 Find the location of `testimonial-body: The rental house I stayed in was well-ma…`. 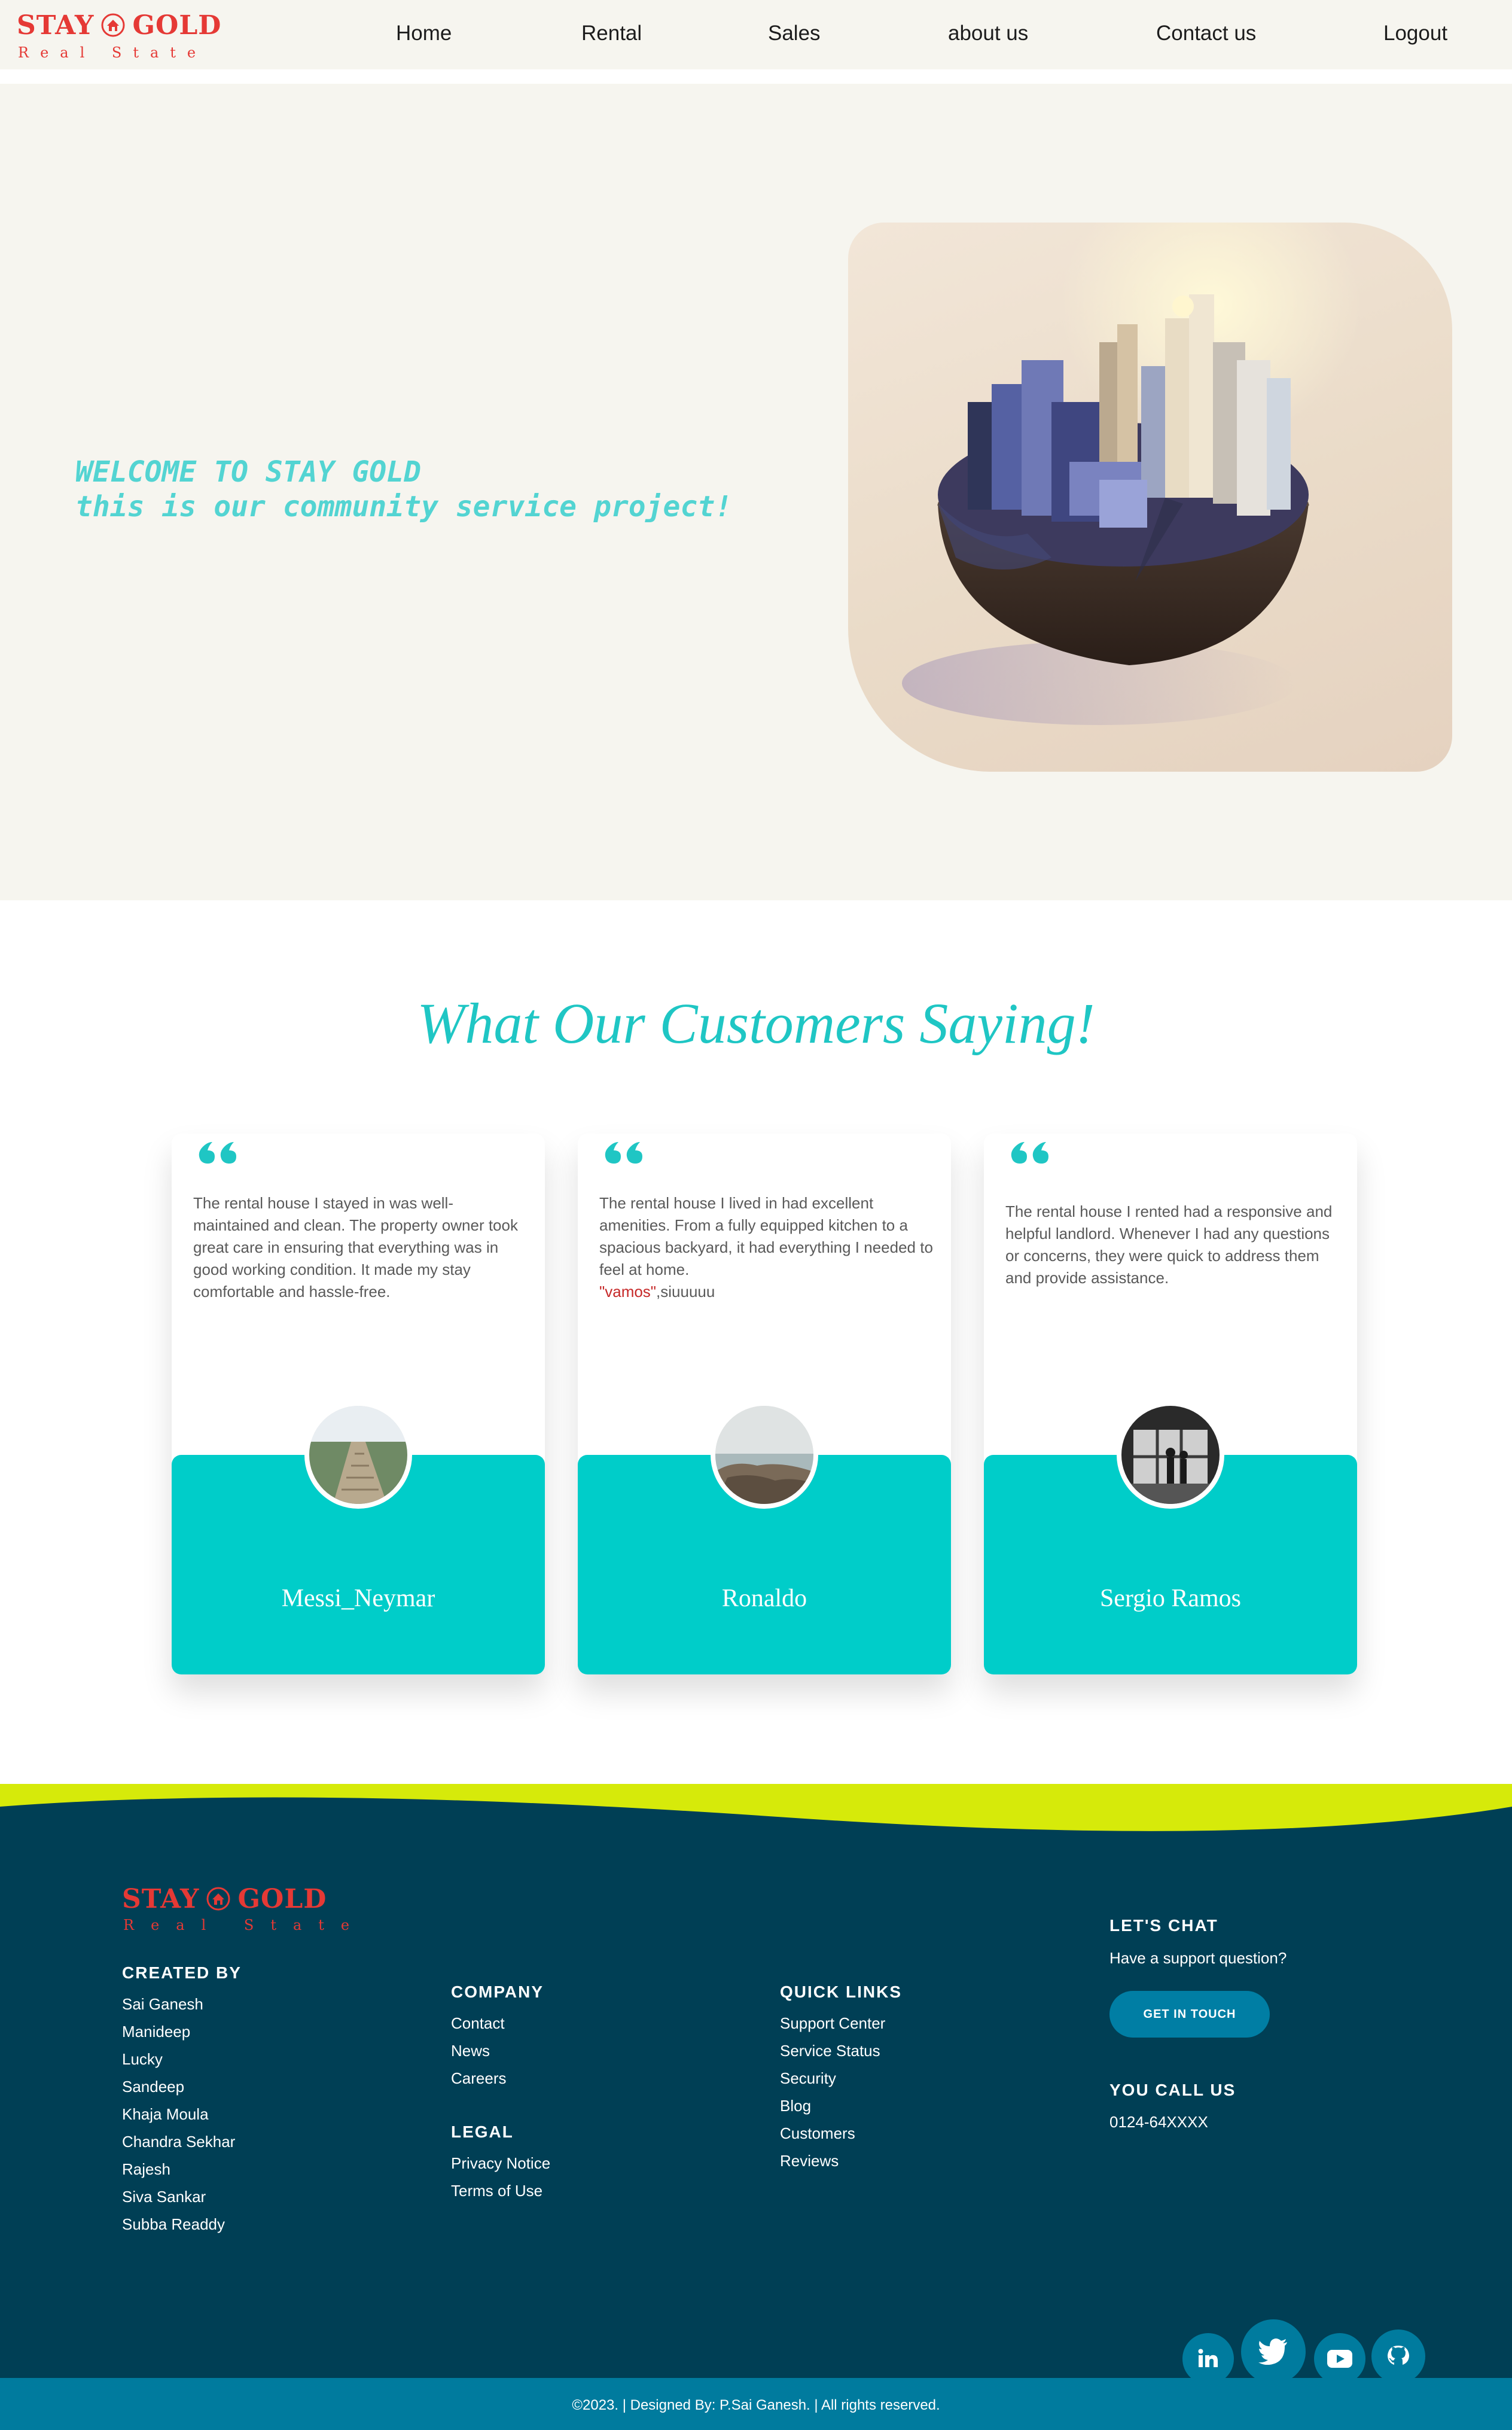

testimonial-body: The rental house I stayed in was well-ma… is located at coordinates (355, 1247).